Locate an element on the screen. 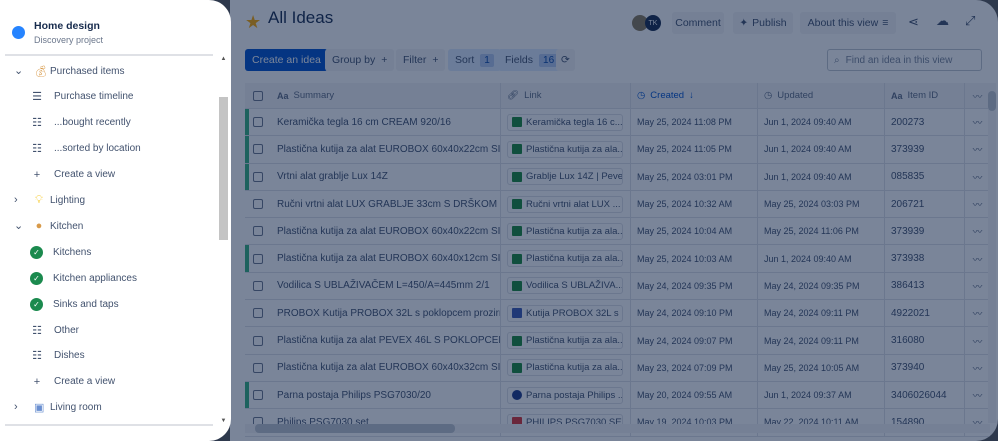  sidebar-item: + Create a view is located at coordinates (72, 382).